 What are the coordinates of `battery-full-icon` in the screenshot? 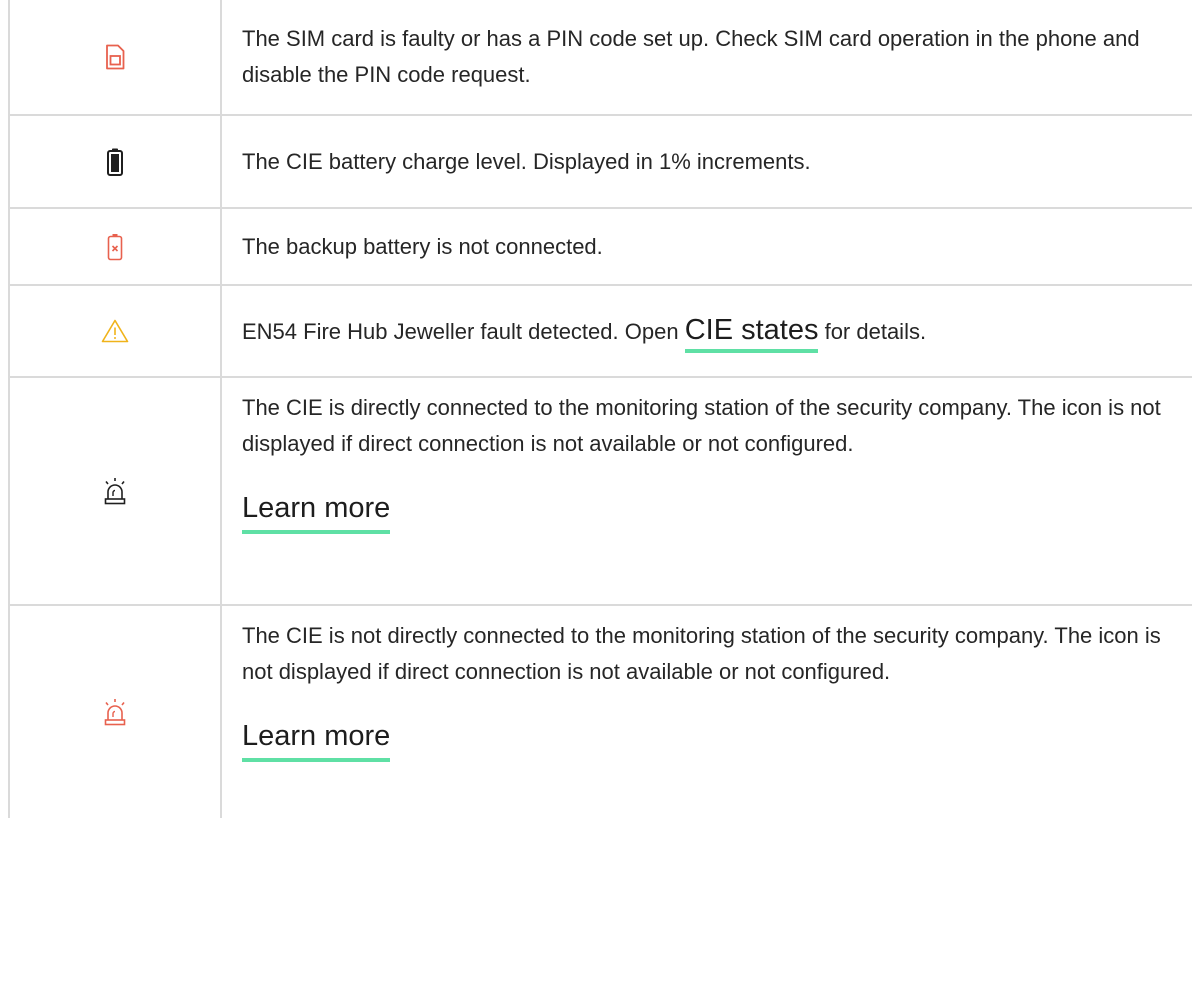 It's located at (115, 162).